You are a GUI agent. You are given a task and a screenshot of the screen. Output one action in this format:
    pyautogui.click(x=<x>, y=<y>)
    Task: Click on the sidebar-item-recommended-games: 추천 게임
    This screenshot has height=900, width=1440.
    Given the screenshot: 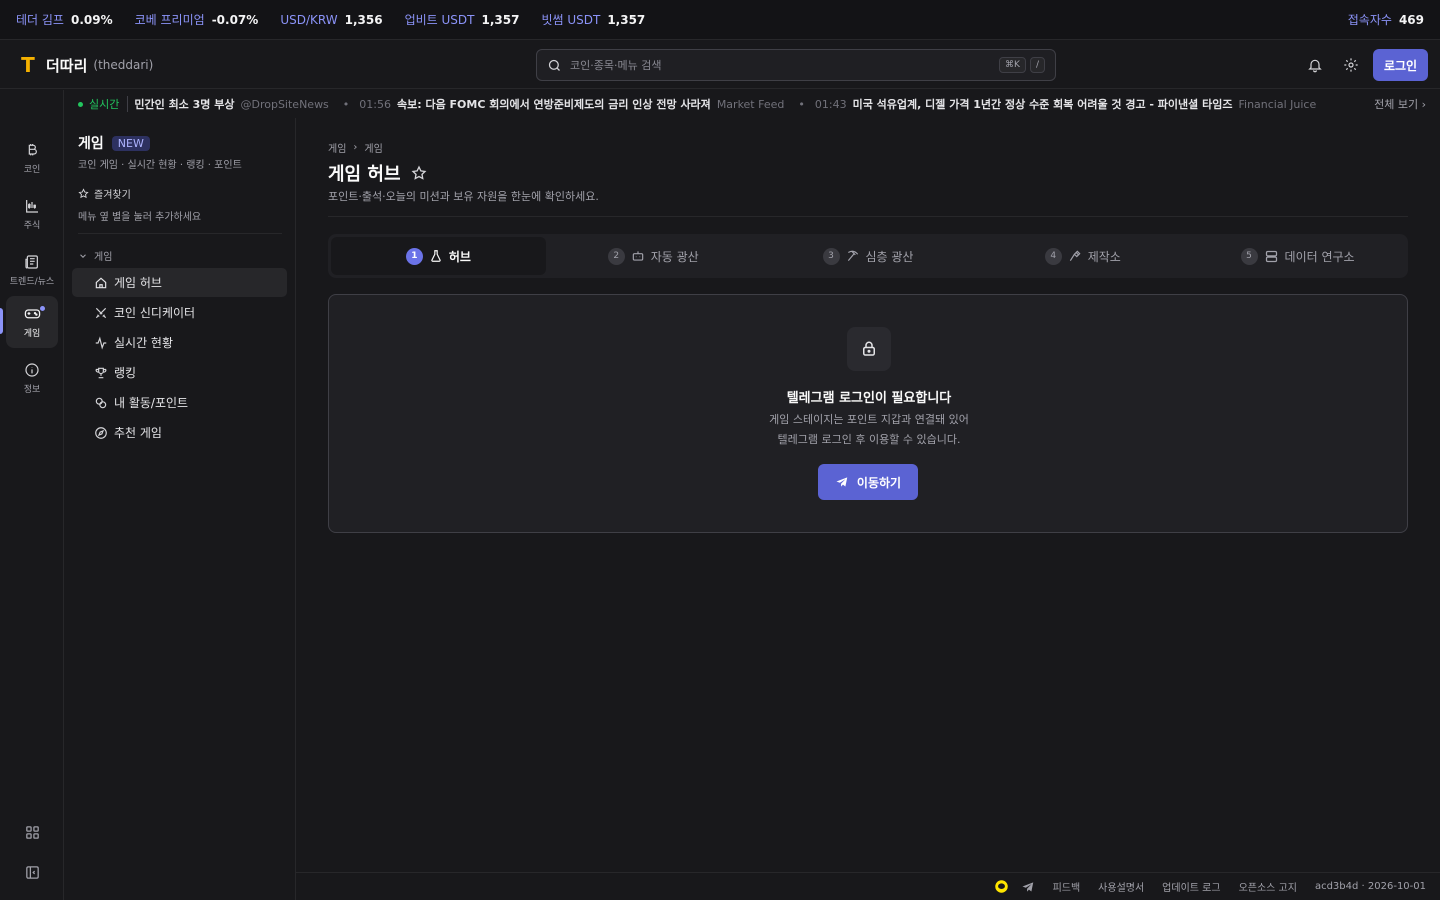 What is the action you would take?
    pyautogui.click(x=179, y=432)
    